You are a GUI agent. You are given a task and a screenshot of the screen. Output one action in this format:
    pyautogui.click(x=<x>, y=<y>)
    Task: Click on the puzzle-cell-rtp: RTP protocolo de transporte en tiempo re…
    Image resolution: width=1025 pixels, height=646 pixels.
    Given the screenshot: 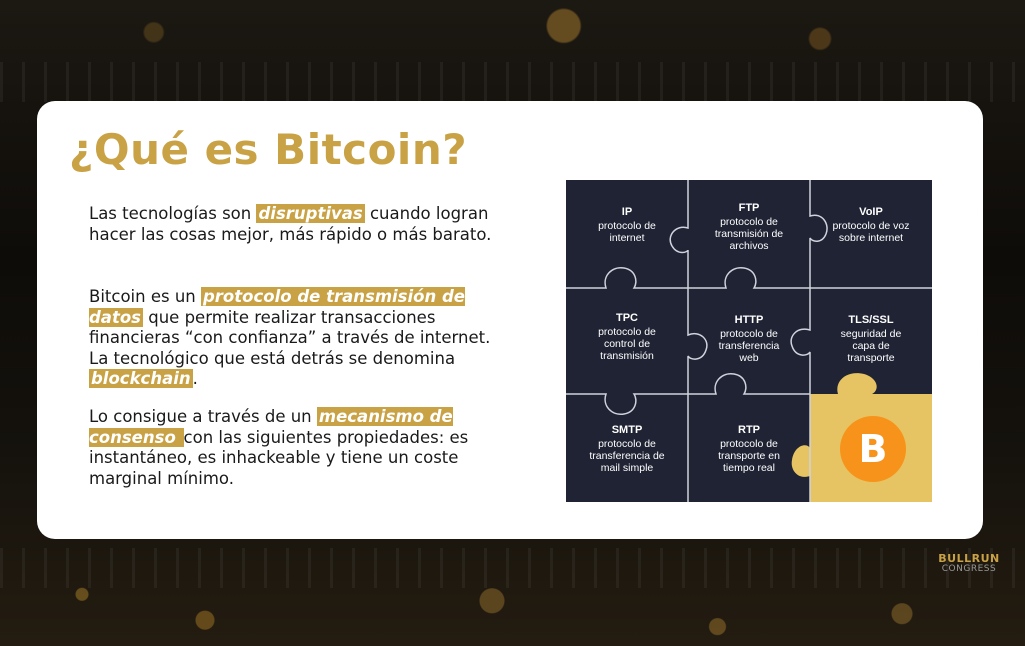 What is the action you would take?
    pyautogui.click(x=749, y=449)
    